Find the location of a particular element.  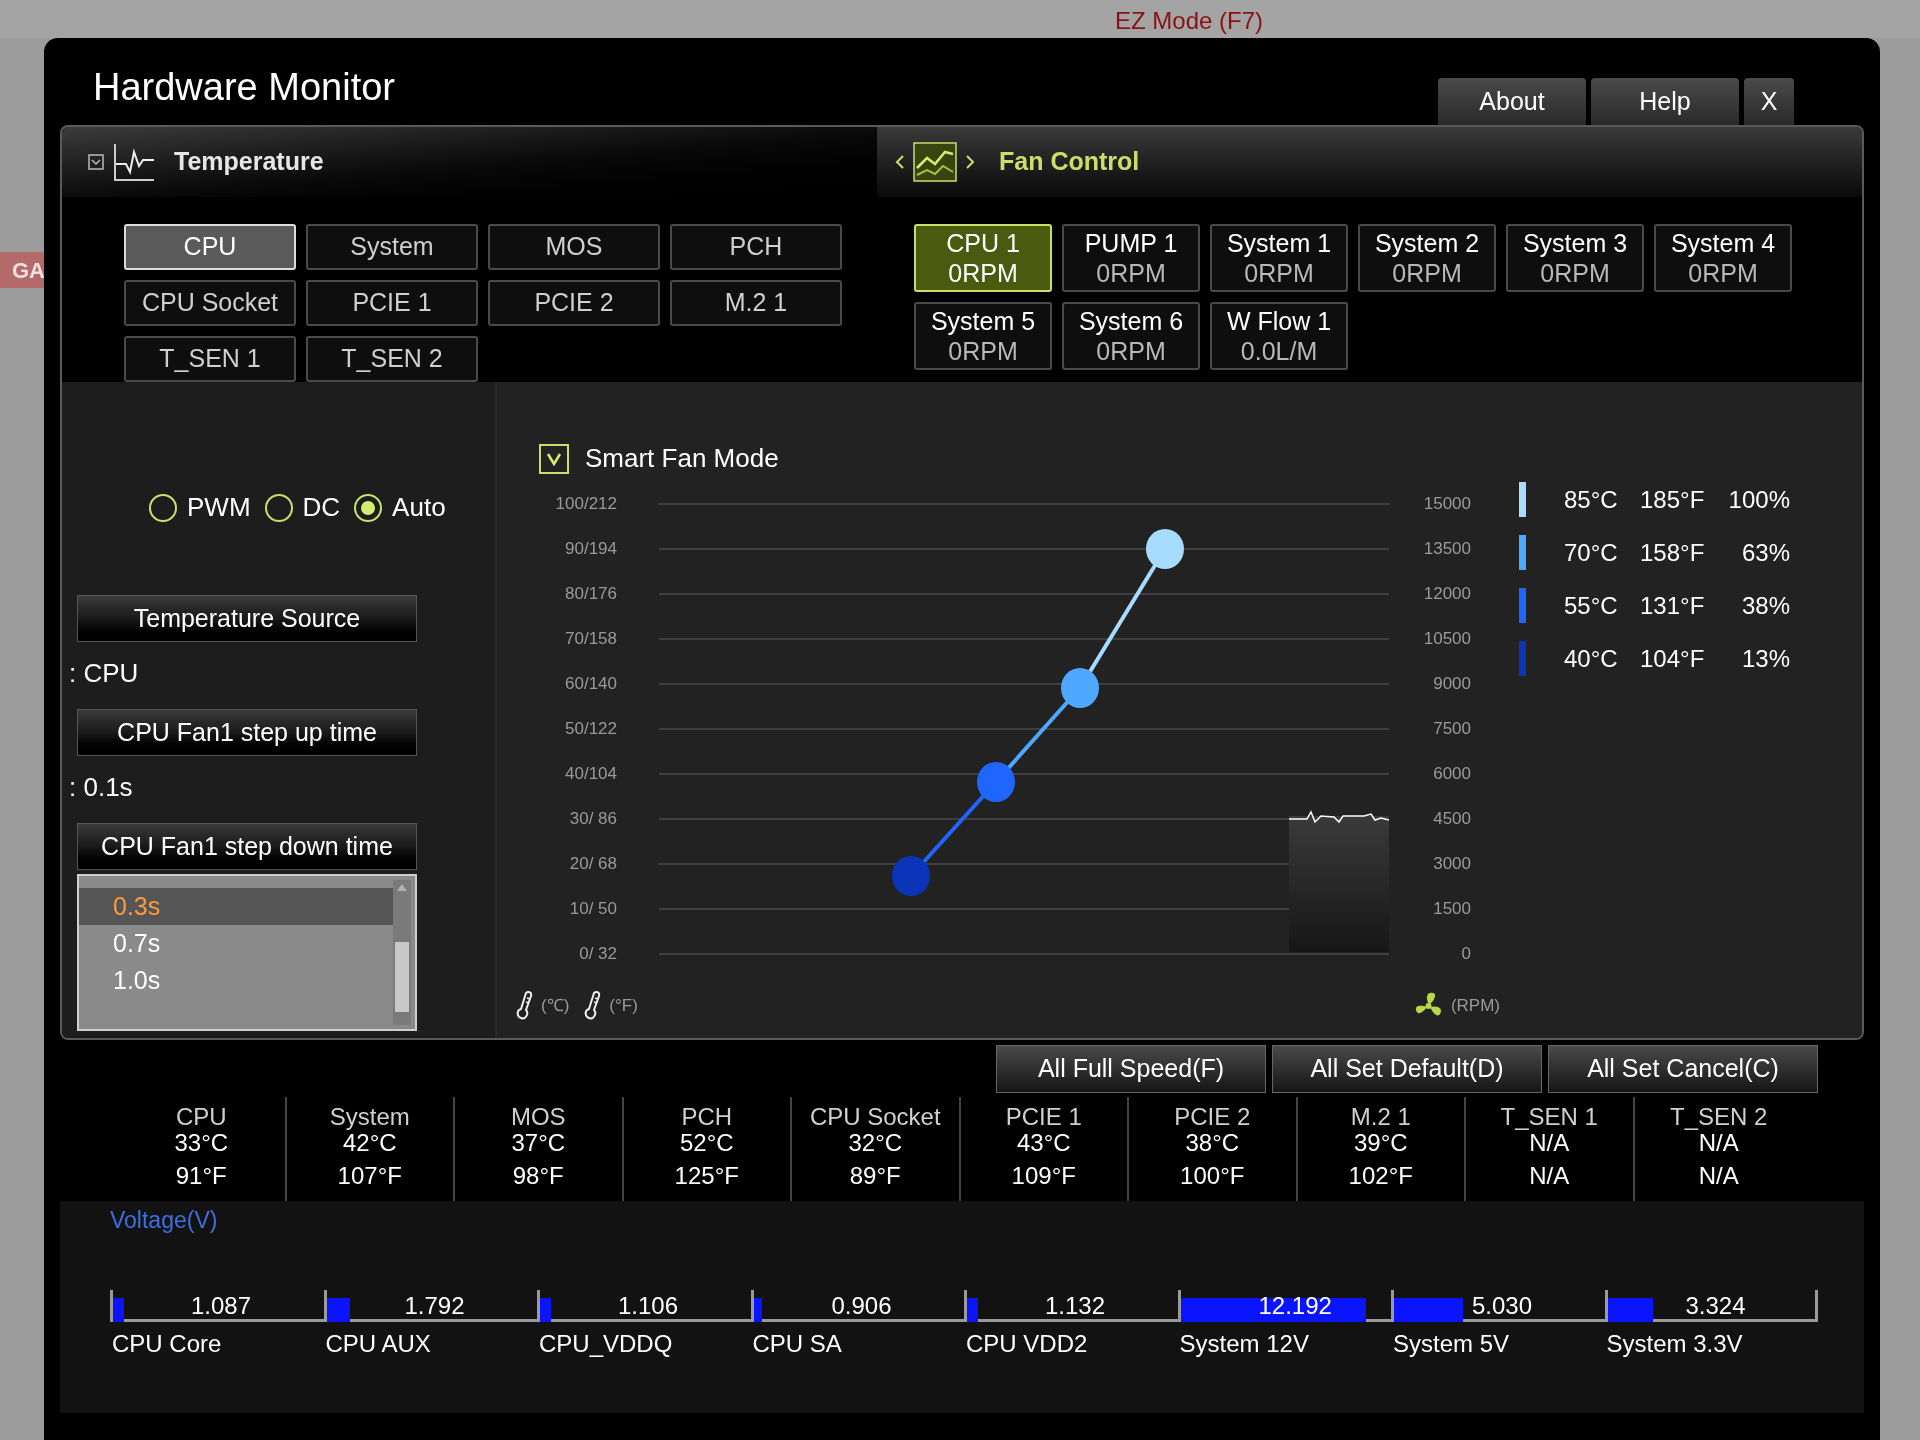

voltage-value: 1.106 is located at coordinates (648, 1305).